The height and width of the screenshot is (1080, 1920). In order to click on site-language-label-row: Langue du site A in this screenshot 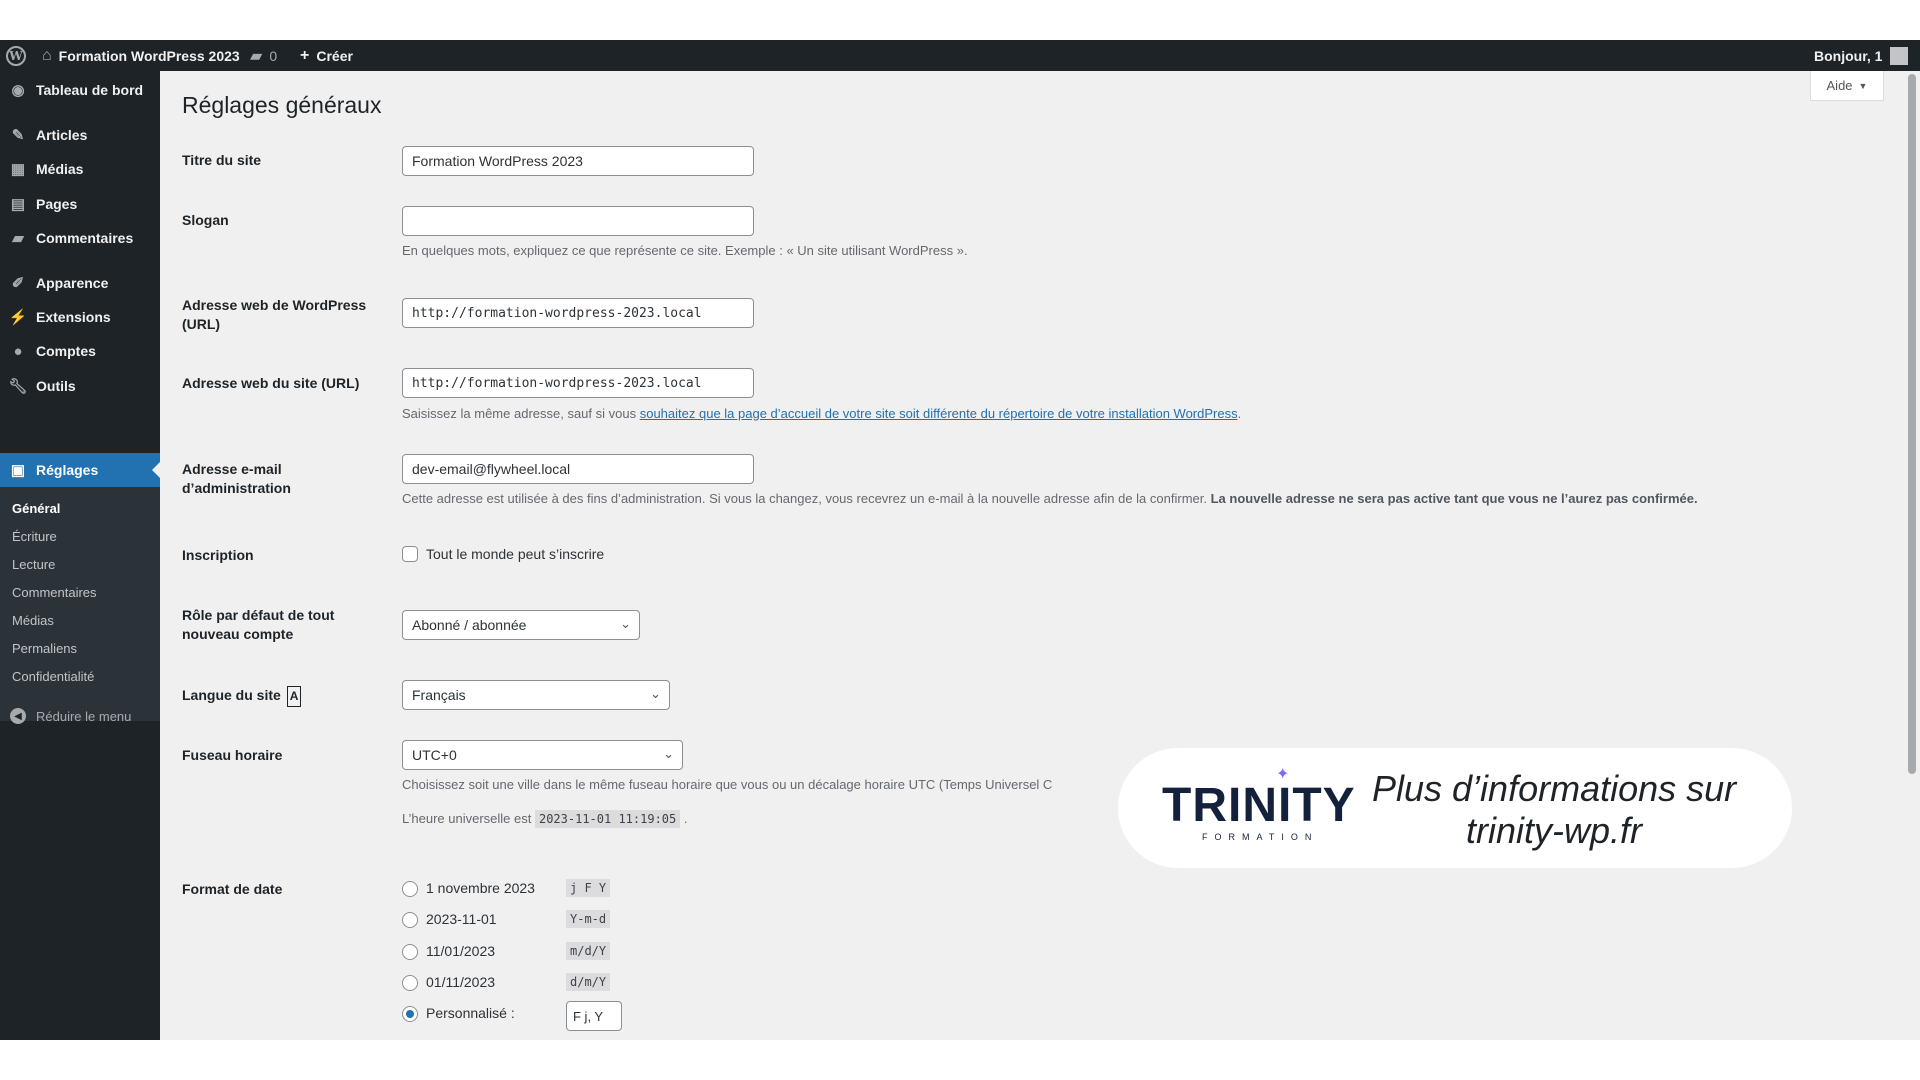, I will do `click(277, 696)`.